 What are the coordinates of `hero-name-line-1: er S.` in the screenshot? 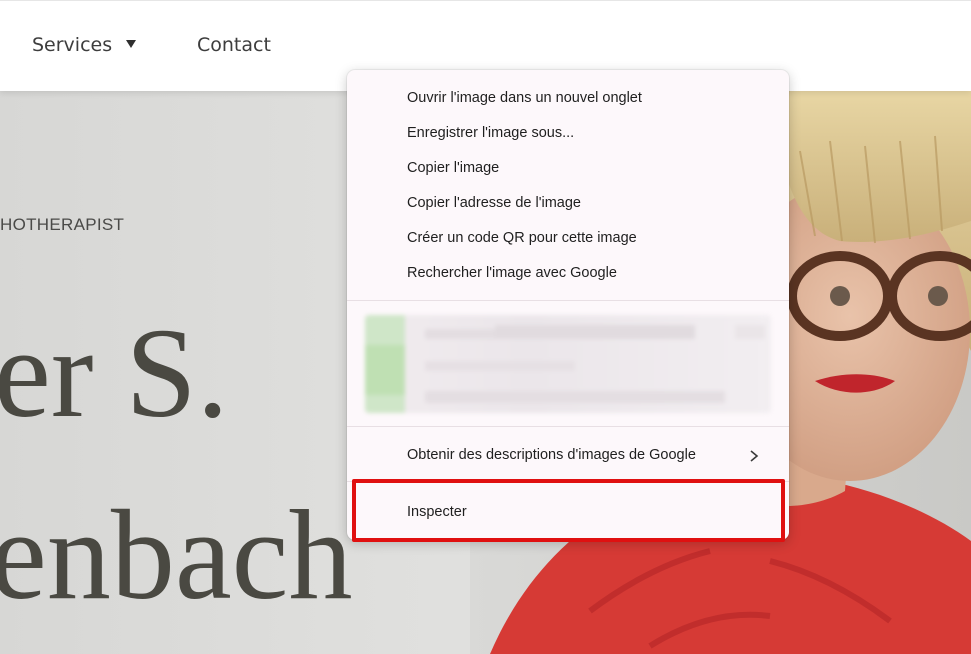 It's located at (114, 373).